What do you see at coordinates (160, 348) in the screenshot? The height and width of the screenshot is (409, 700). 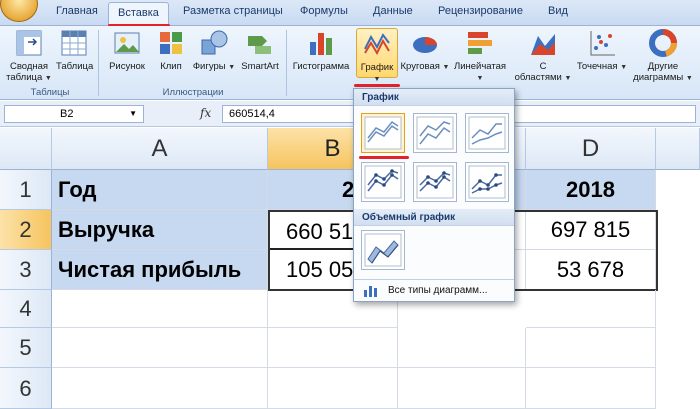 I see `cell-a5` at bounding box center [160, 348].